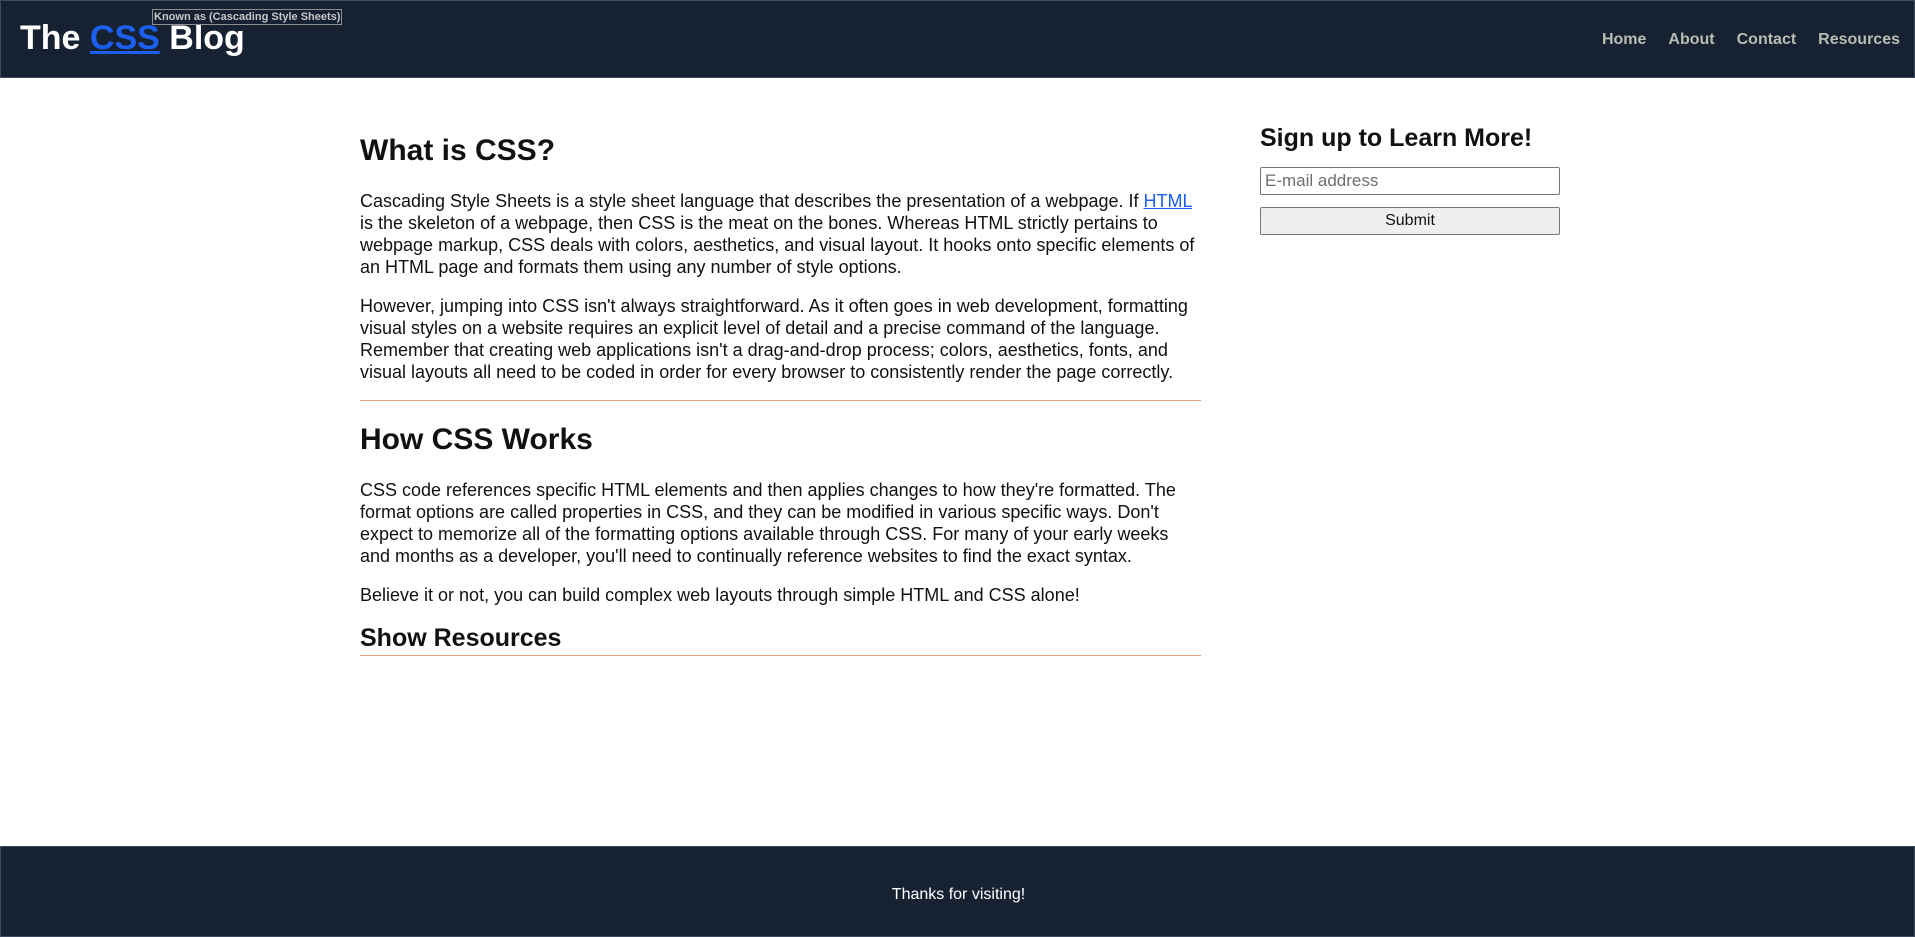 The image size is (1915, 937). I want to click on site-title-prefix: The, so click(55, 38).